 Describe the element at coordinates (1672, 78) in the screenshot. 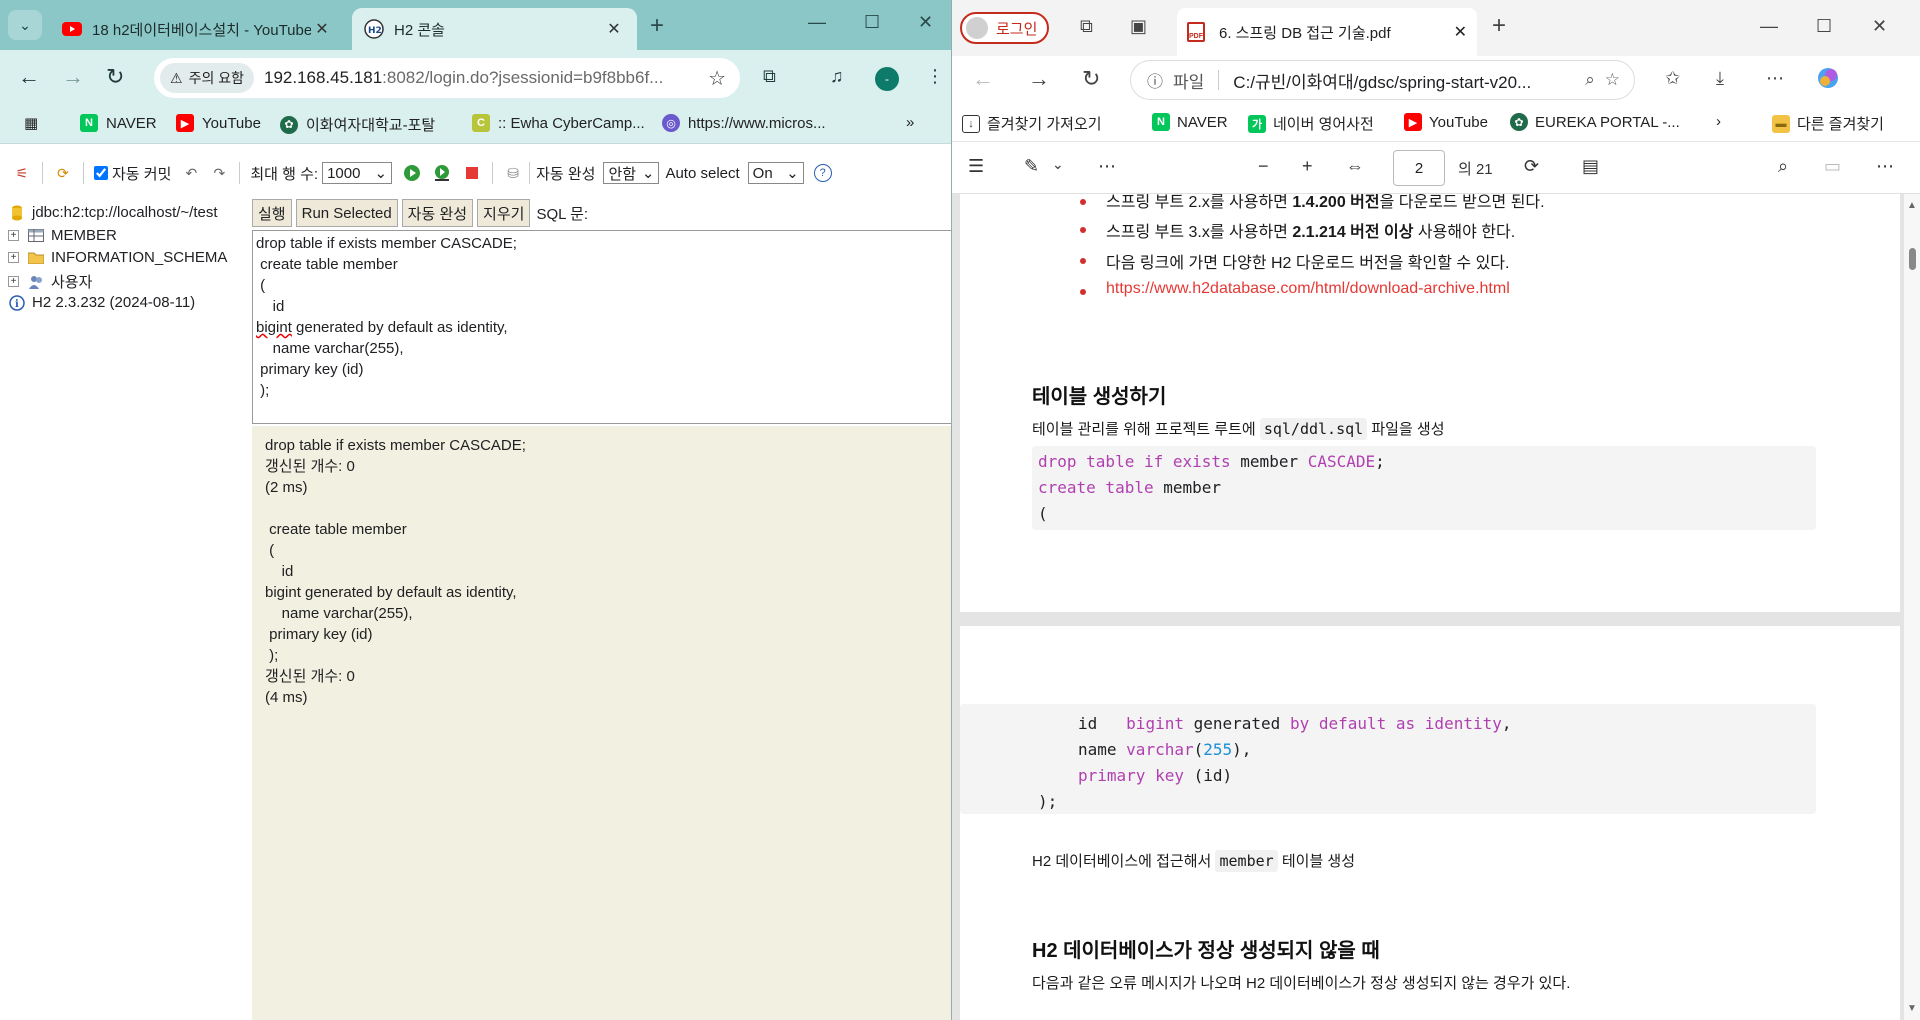

I see `favorites-icon: ✩` at that location.